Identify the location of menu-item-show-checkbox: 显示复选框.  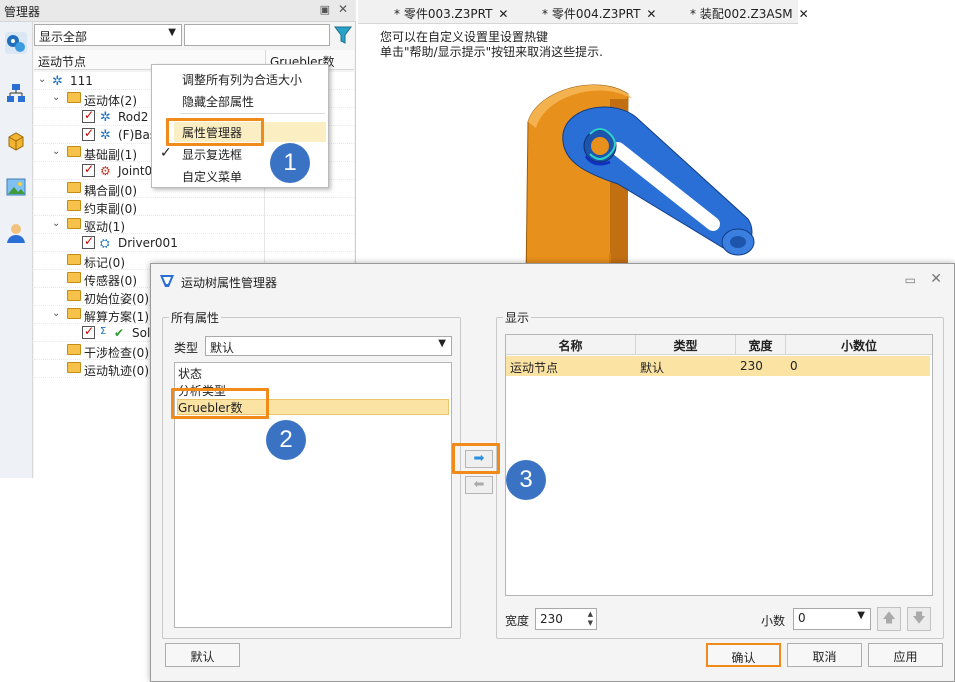
(212, 156).